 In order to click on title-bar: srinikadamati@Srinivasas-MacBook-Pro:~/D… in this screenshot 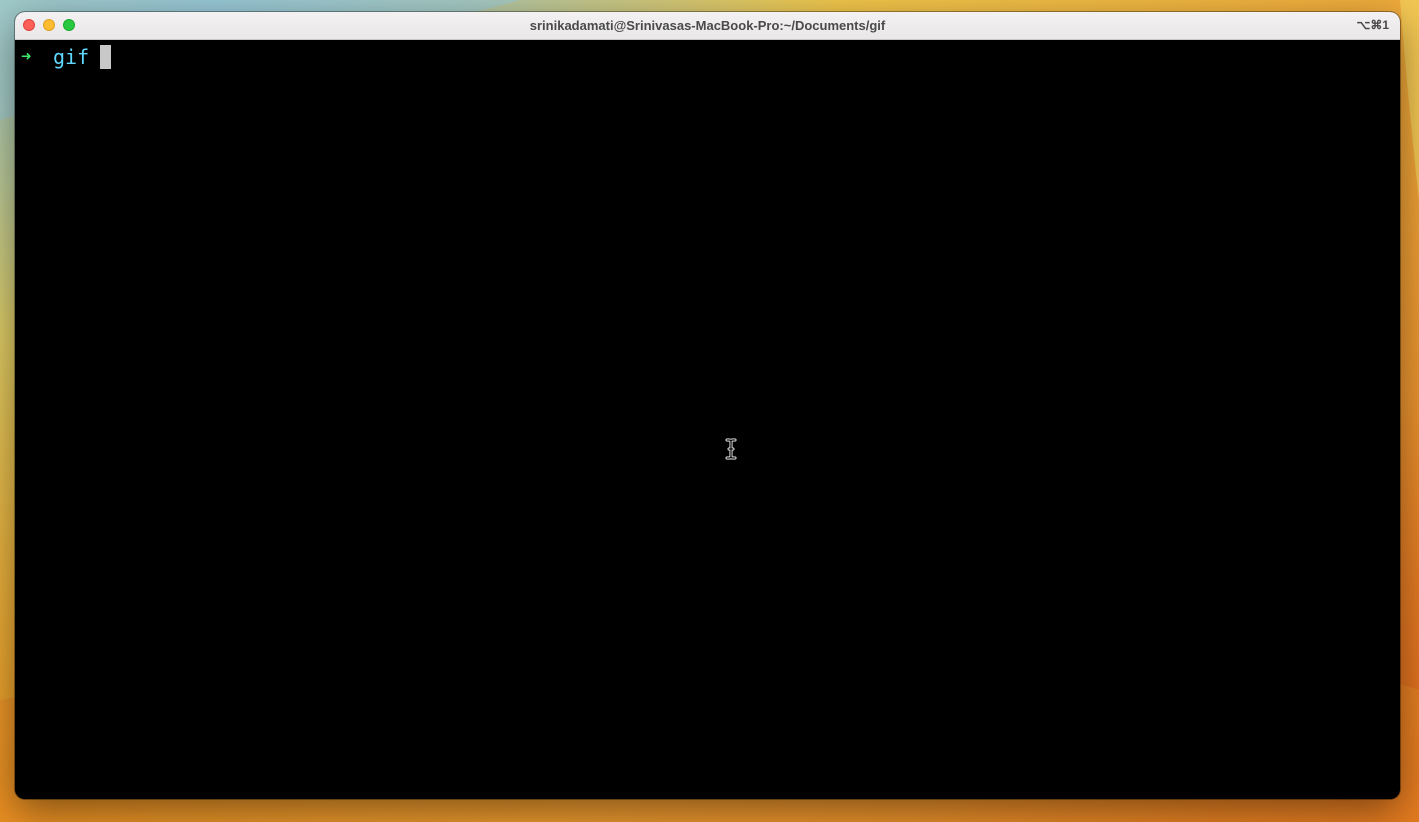, I will do `click(707, 26)`.